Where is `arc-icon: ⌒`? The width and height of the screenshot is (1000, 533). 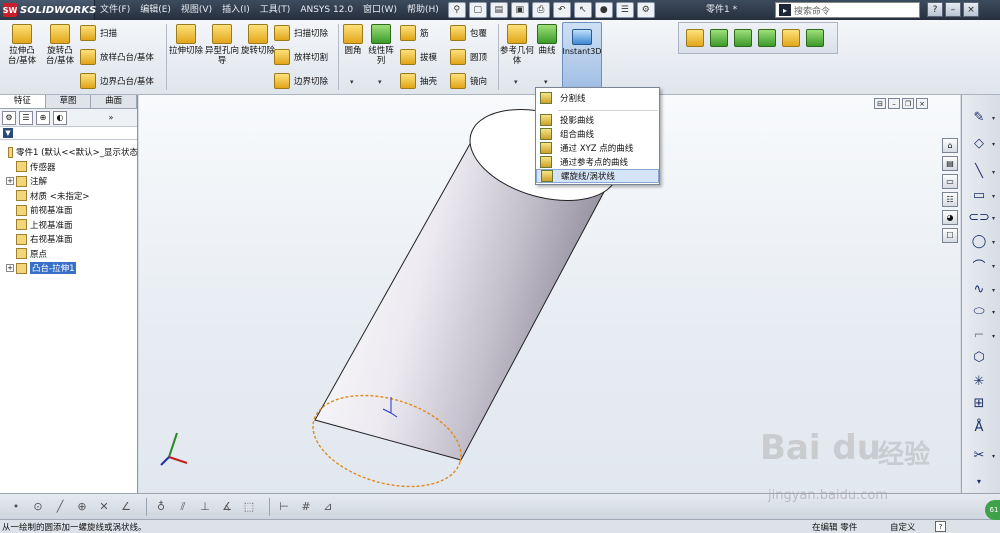 arc-icon: ⌒ is located at coordinates (979, 265).